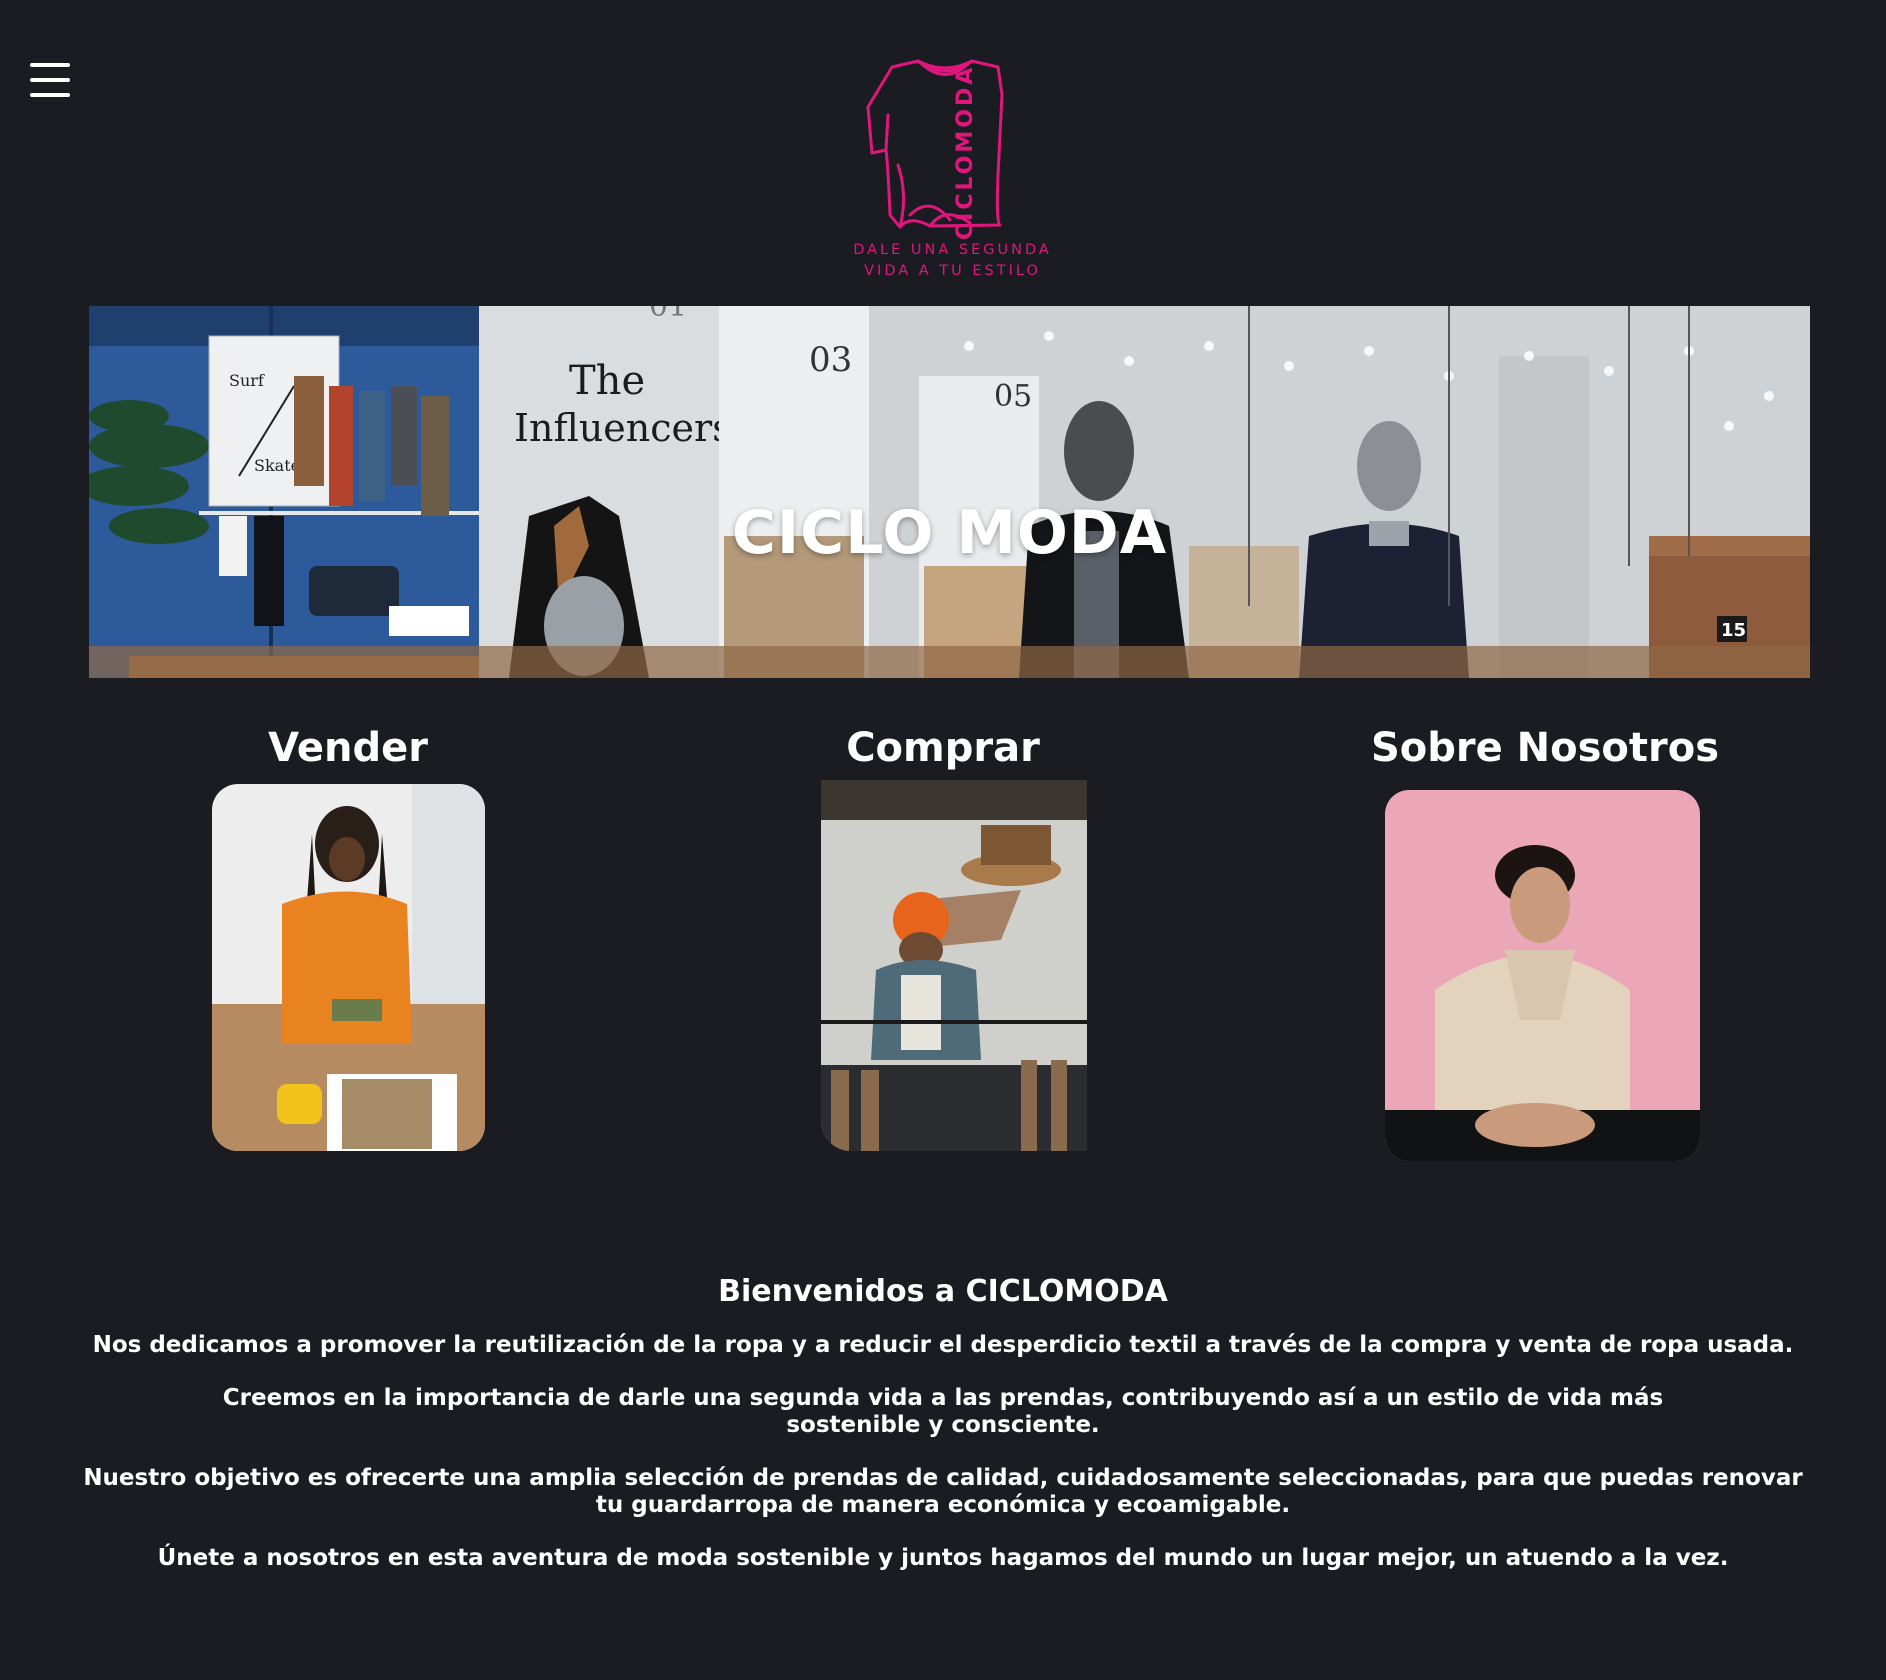  What do you see at coordinates (623, 428) in the screenshot?
I see `sign-influencers: Influencers` at bounding box center [623, 428].